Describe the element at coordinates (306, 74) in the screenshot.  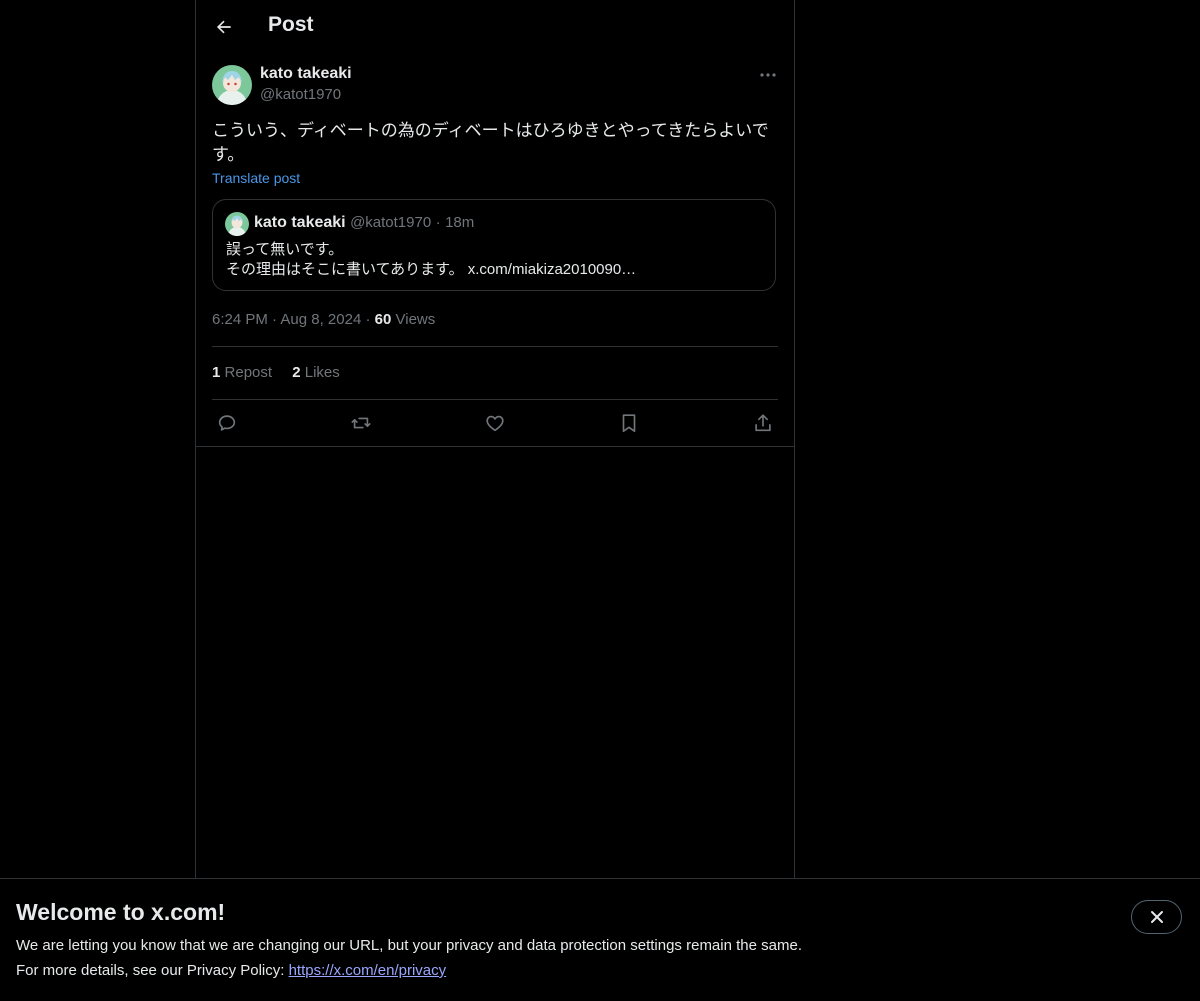
I see `author-name: kato takeaki` at that location.